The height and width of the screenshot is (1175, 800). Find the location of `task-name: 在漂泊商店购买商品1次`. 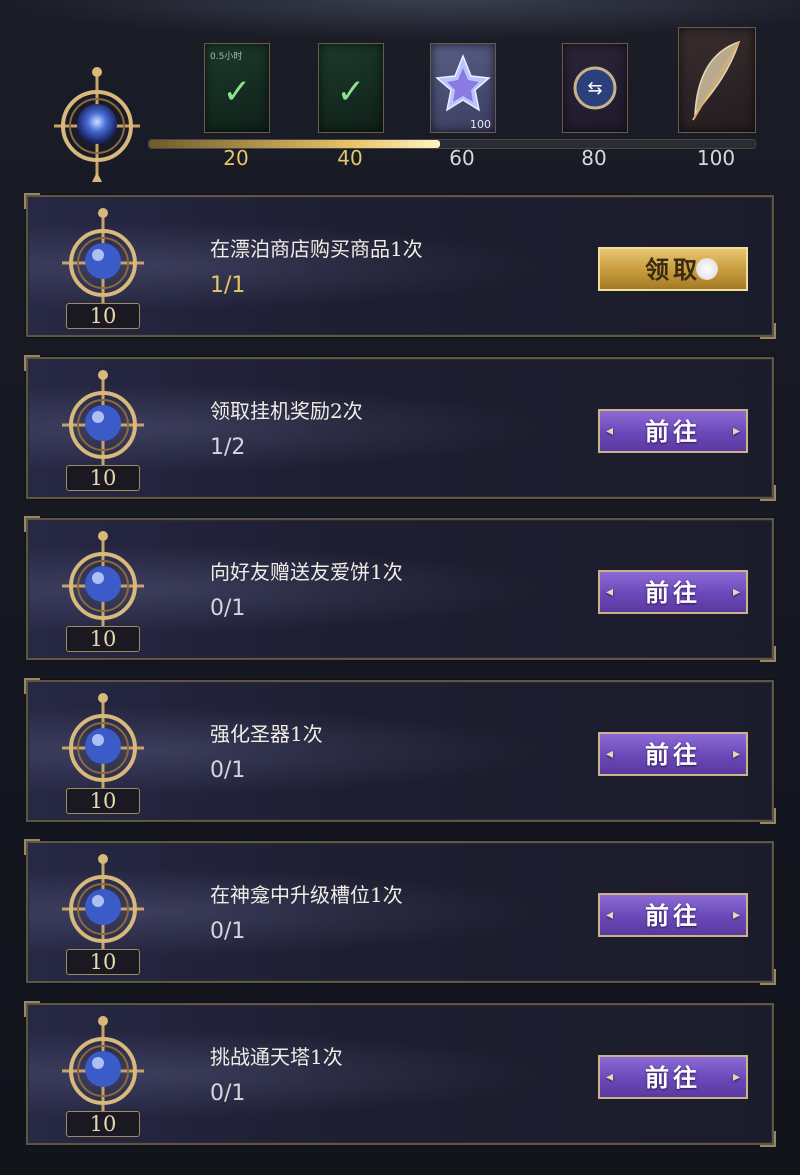

task-name: 在漂泊商店购买商品1次 is located at coordinates (316, 249).